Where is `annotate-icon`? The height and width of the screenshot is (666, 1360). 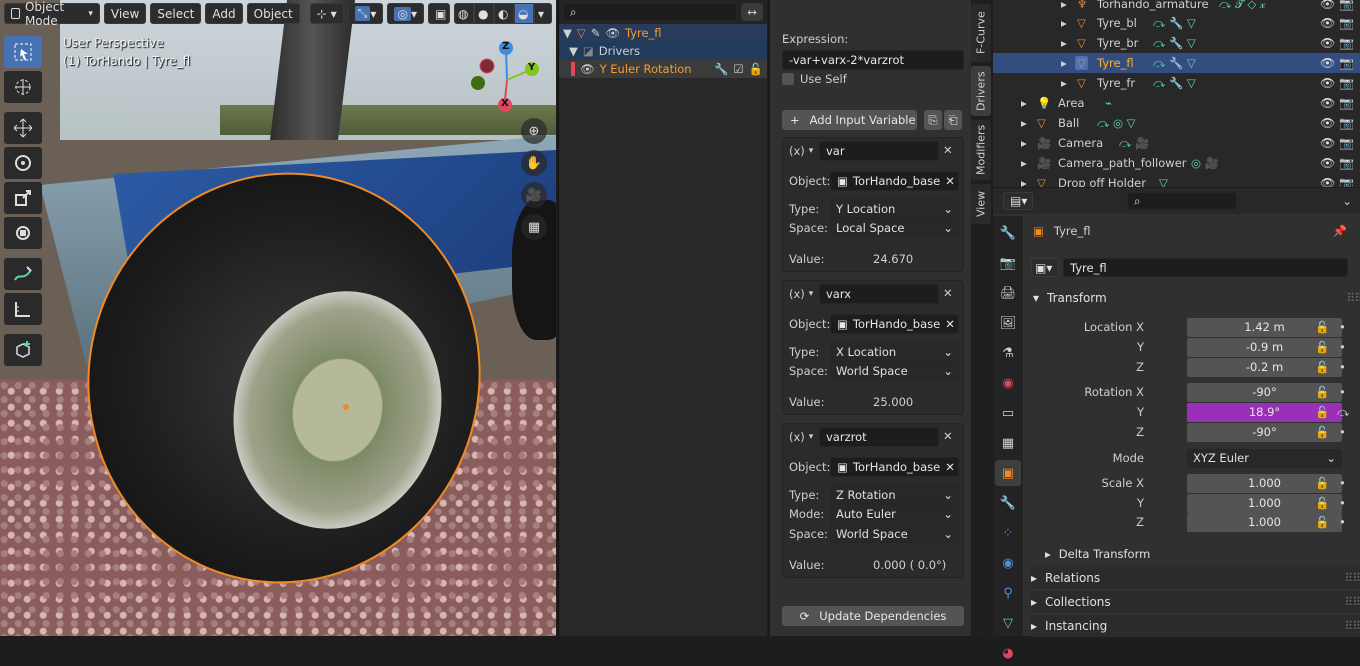 annotate-icon is located at coordinates (23, 274).